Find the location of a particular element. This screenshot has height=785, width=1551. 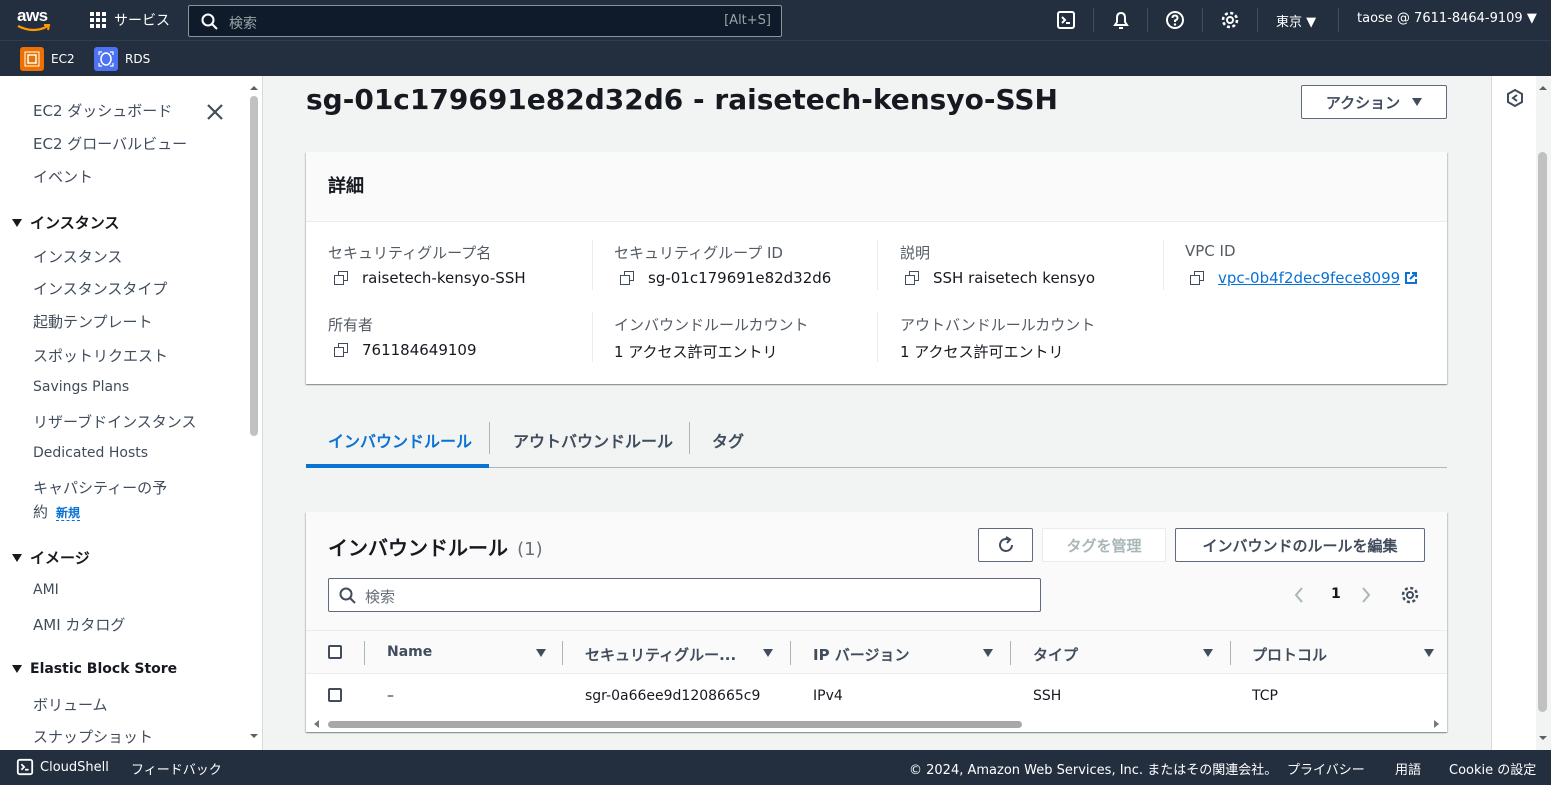

privacy-link: プライバシー is located at coordinates (1326, 768).